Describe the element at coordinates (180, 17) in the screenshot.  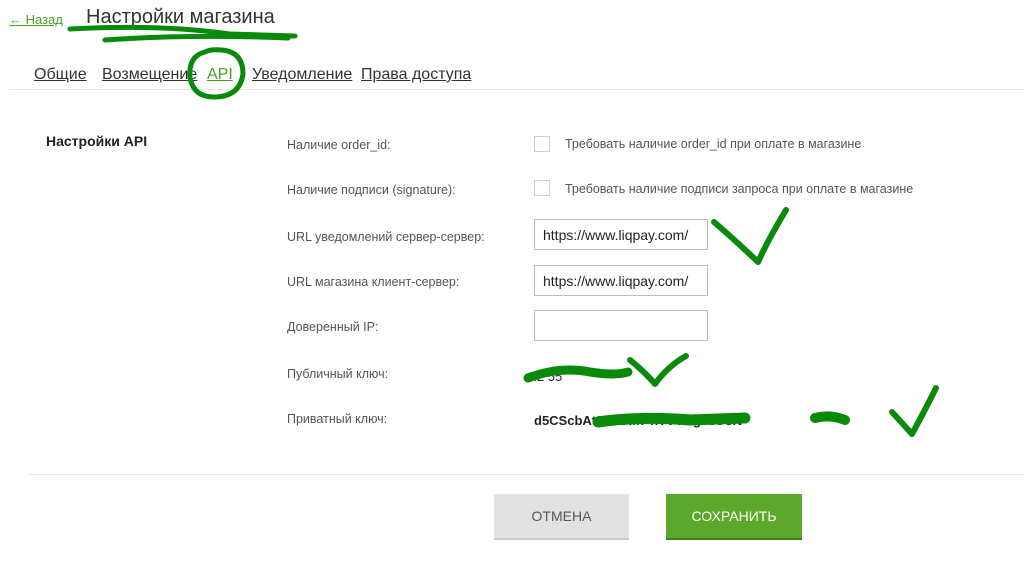
I see `page-title: Настройки магазина` at that location.